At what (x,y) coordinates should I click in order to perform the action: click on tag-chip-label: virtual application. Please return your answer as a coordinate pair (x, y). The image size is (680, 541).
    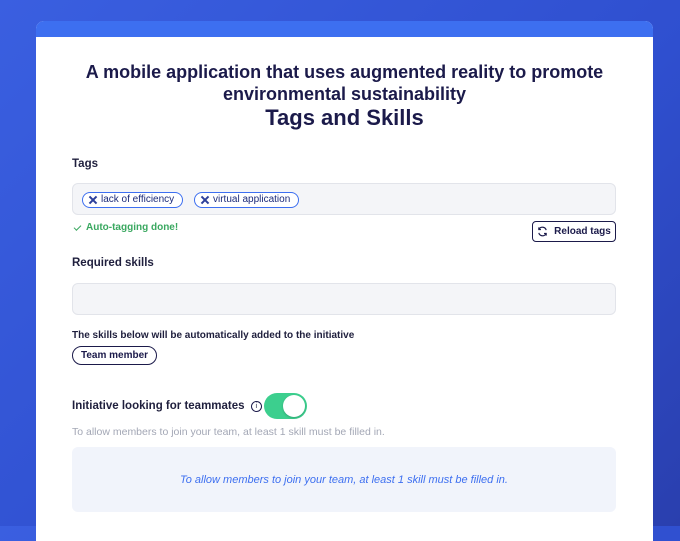
    Looking at the image, I should click on (252, 199).